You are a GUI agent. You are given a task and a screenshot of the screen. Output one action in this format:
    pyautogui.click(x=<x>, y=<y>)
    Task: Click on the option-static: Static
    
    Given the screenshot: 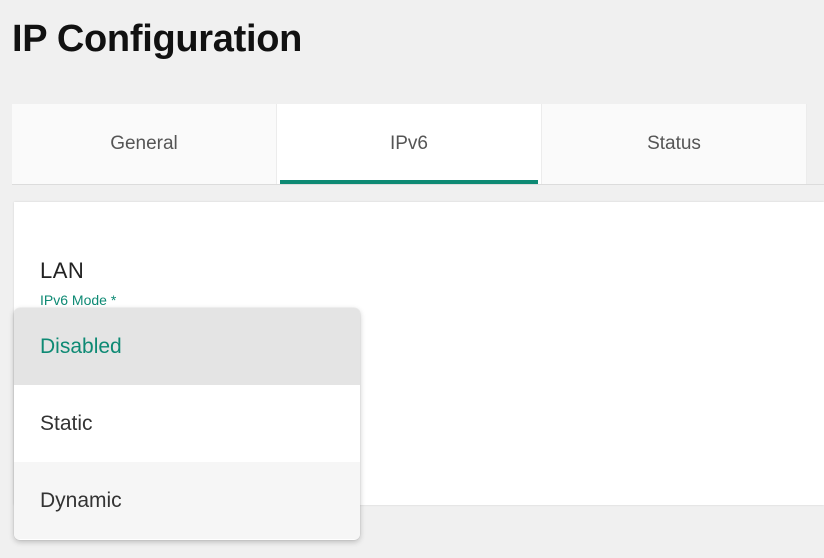 What is the action you would take?
    pyautogui.click(x=187, y=423)
    